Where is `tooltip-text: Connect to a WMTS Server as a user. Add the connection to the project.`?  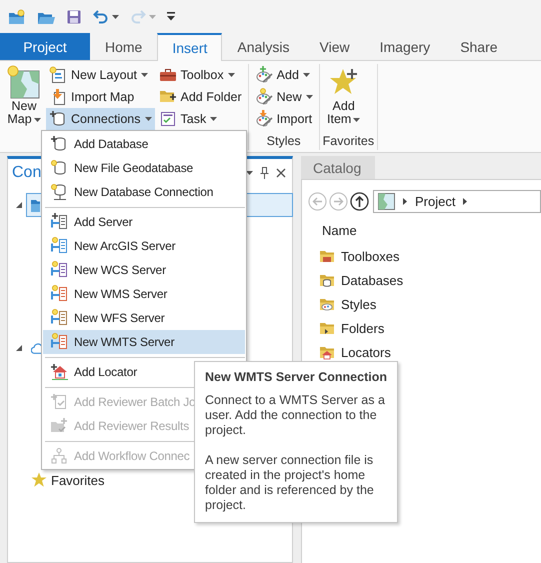 tooltip-text: Connect to a WMTS Server as a user. Add the connection to the project. is located at coordinates (295, 415).